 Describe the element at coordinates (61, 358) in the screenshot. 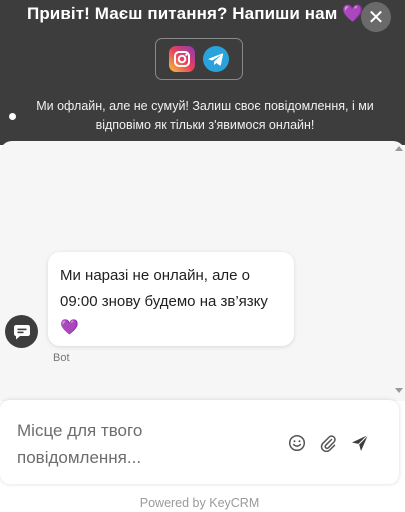

I see `message-sender: Bot` at that location.